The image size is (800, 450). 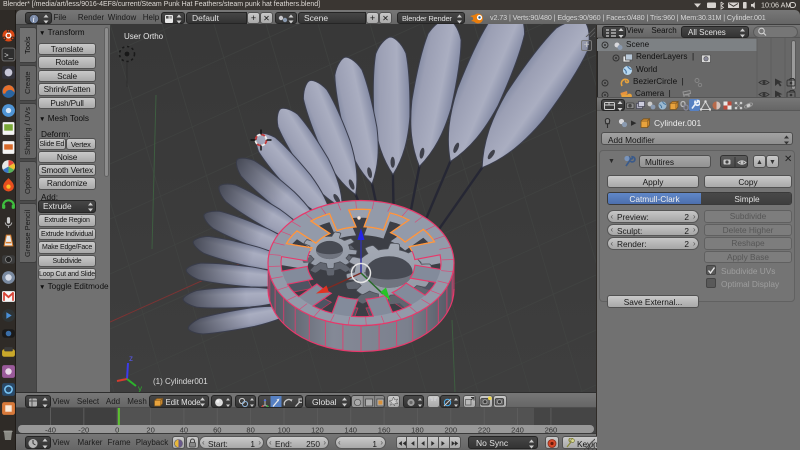 I want to click on svg-text: 140, so click(x=350, y=429).